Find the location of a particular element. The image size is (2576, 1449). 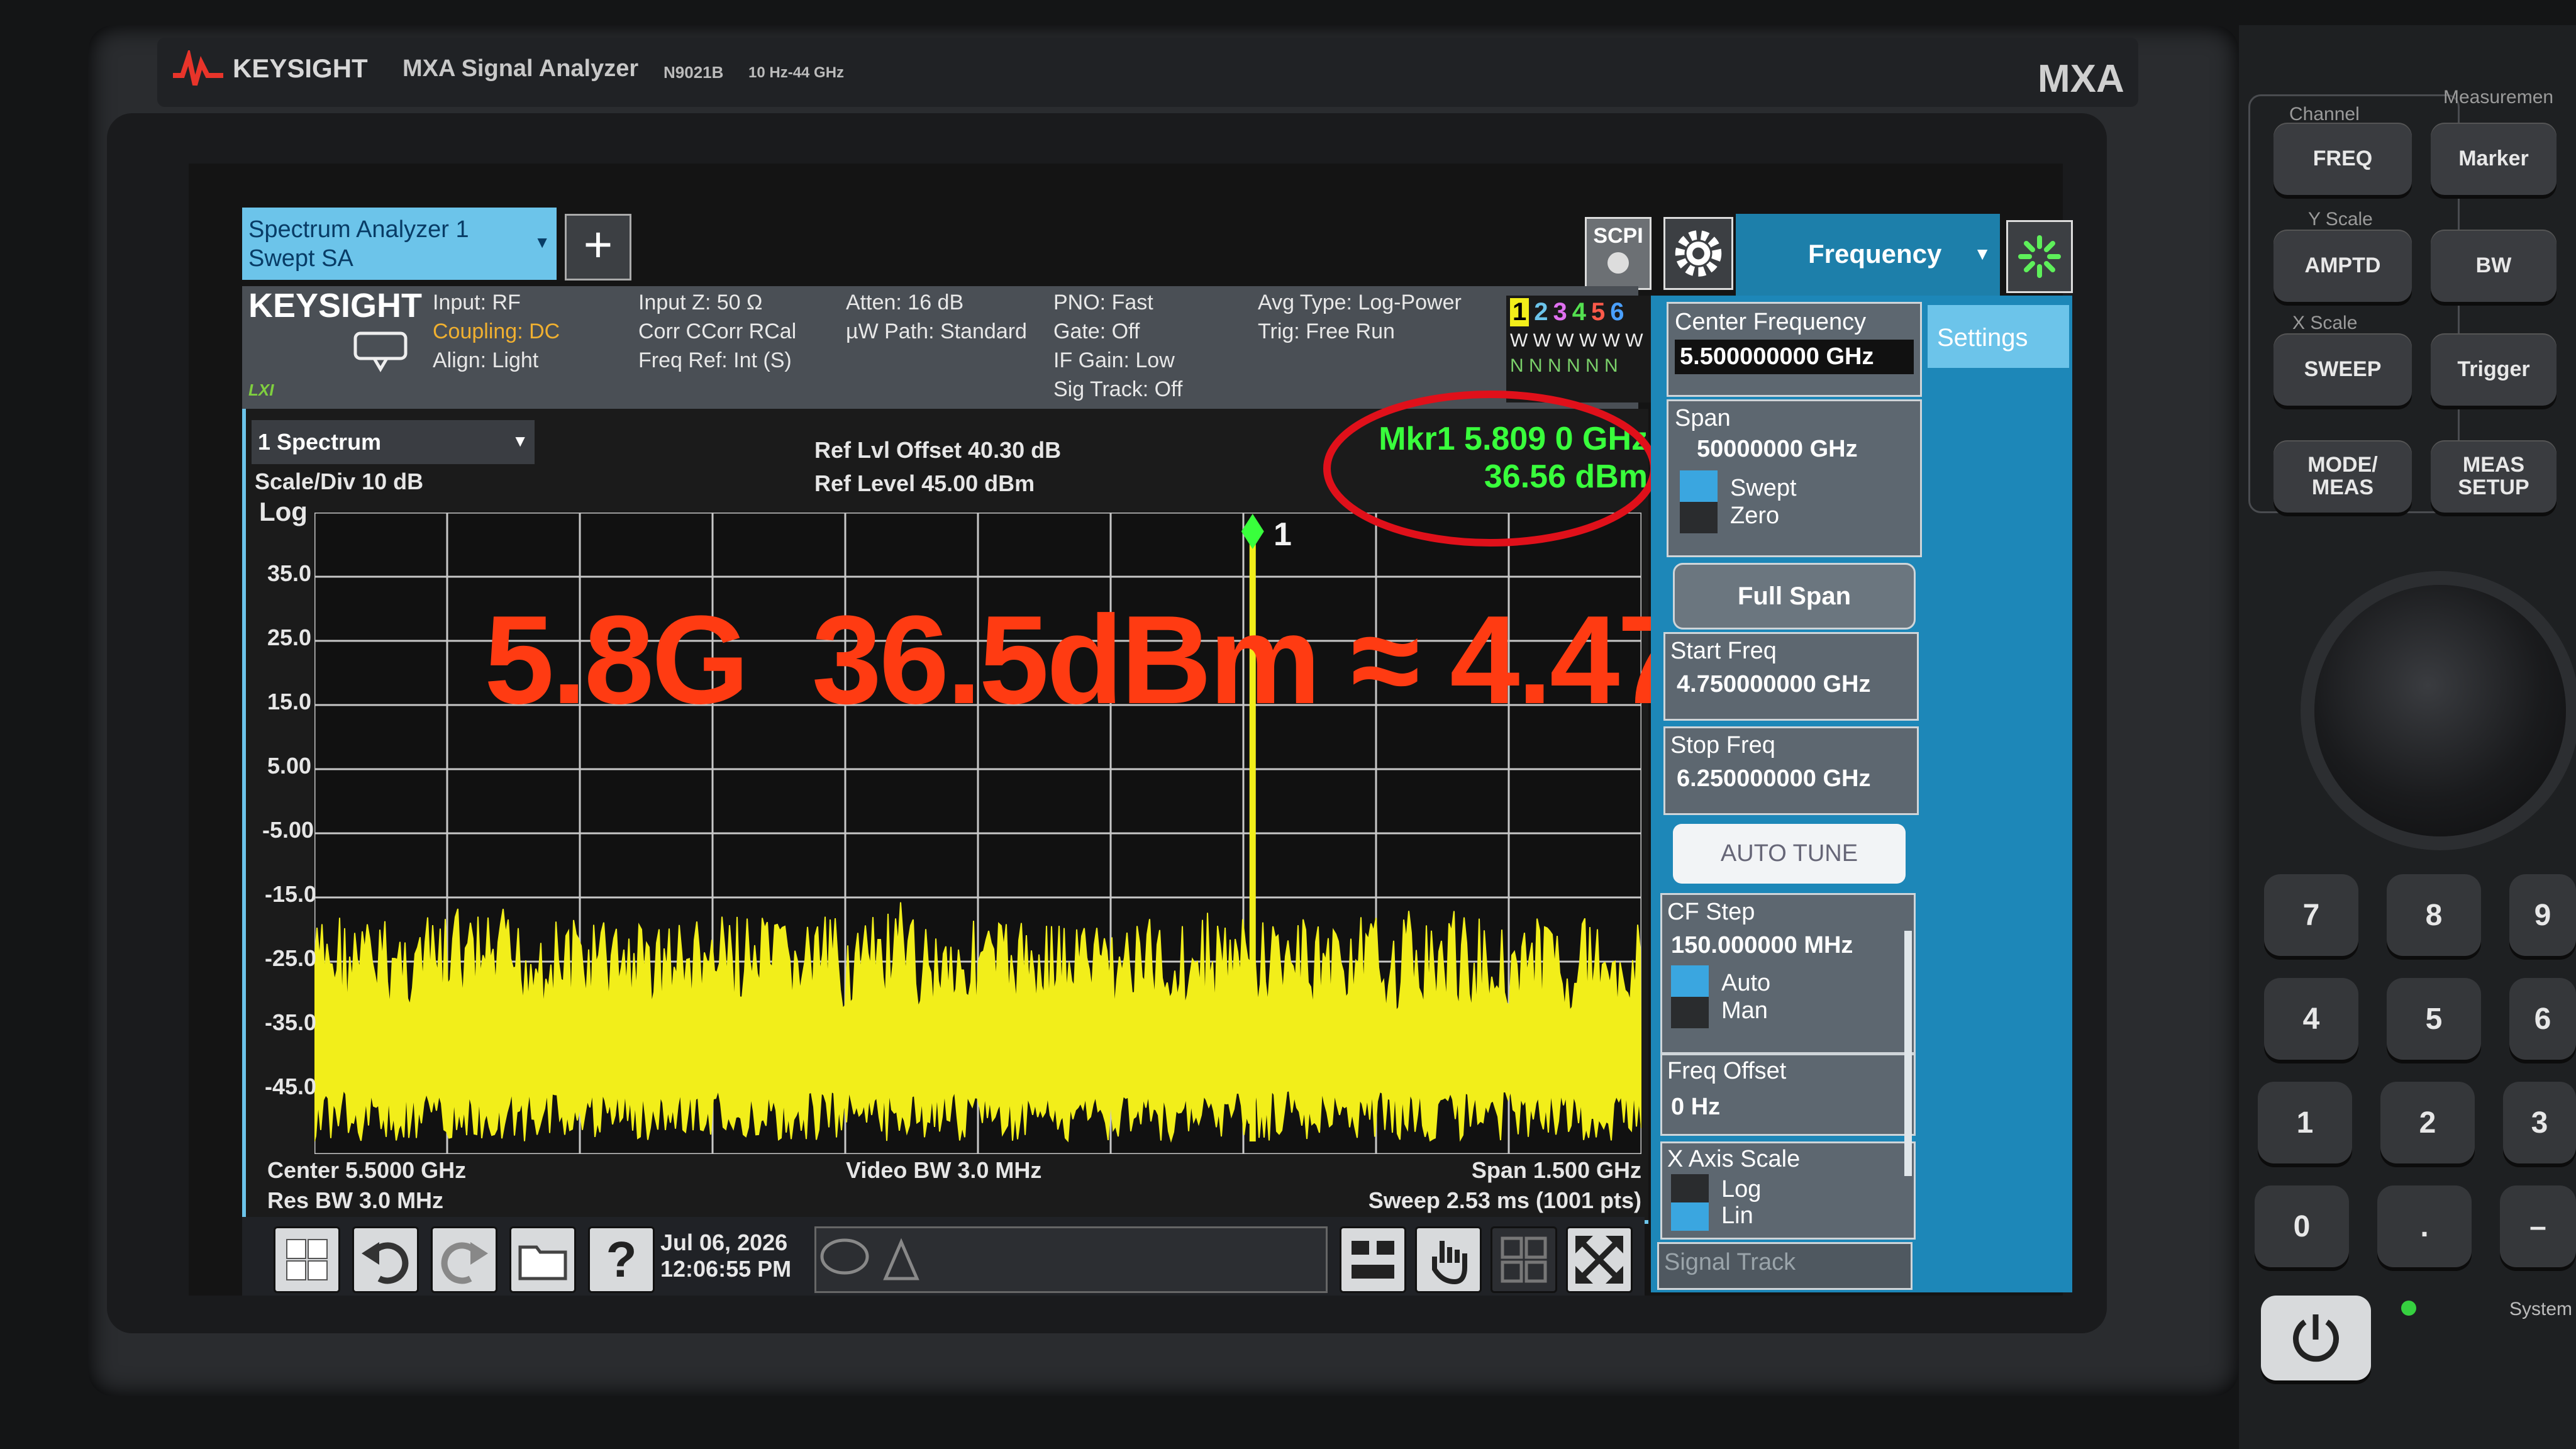

y-tick: -45.0 is located at coordinates (291, 1086).